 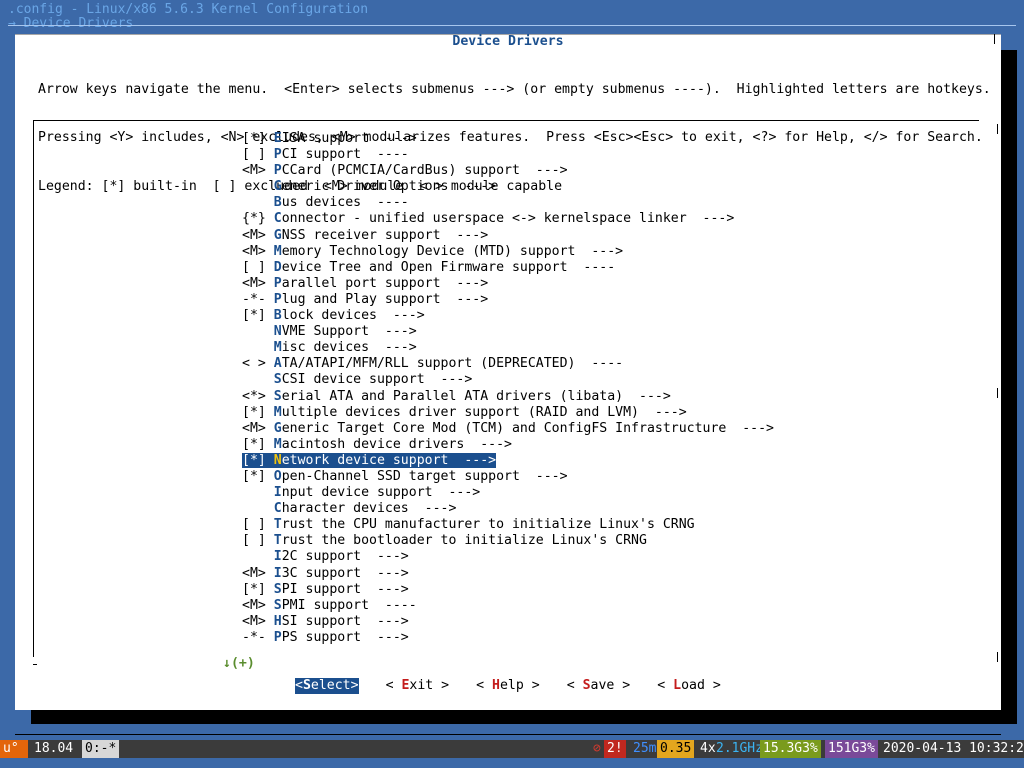 I want to click on menu-item: -*- PPS support --->, so click(x=508, y=638).